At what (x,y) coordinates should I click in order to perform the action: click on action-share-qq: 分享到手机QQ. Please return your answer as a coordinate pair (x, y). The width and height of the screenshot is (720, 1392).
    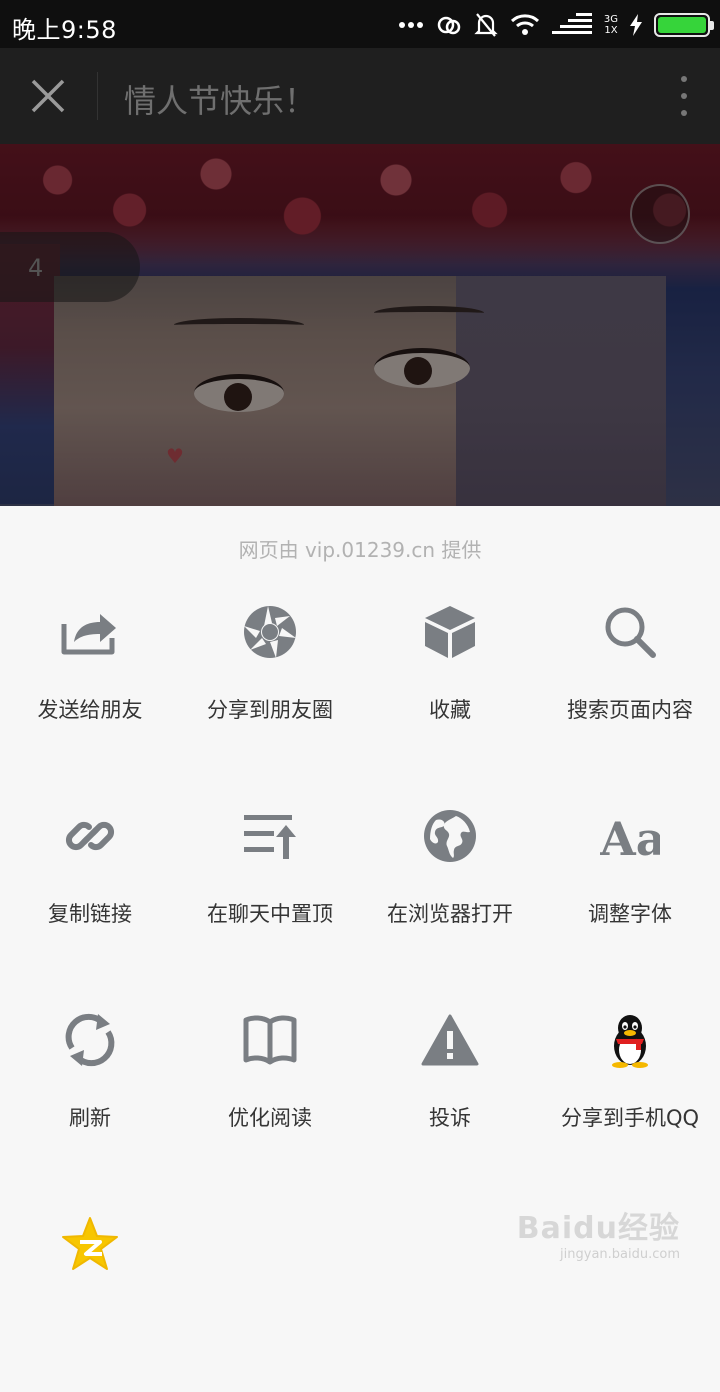
    Looking at the image, I should click on (630, 1086).